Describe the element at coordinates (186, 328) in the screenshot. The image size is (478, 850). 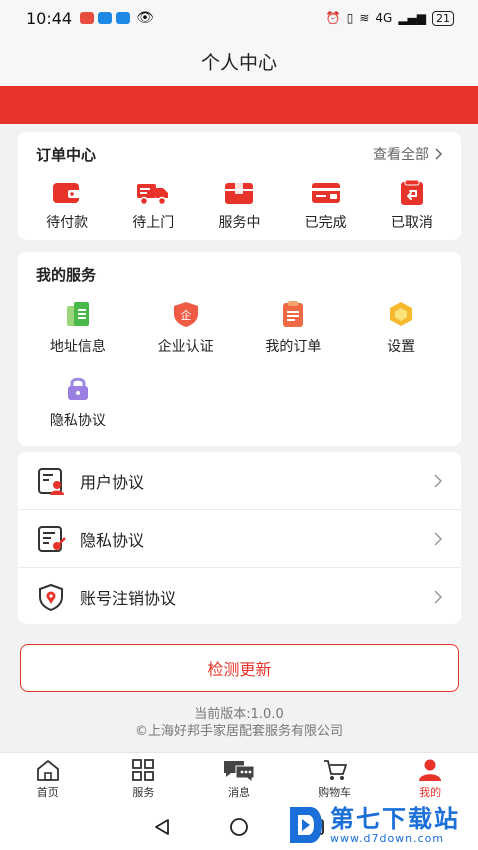
I see `service-enterprise-auth: 企 企业认证` at that location.